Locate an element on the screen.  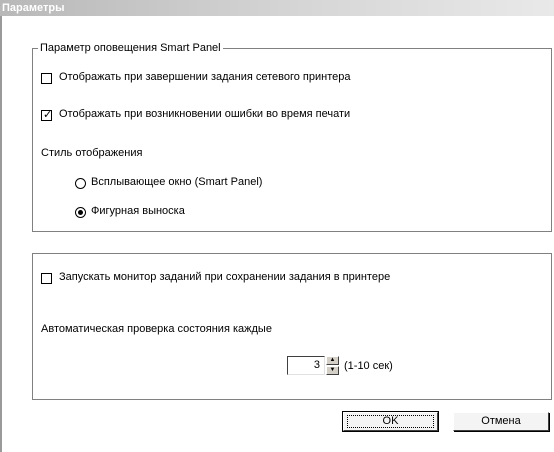
interval-input: 3 is located at coordinates (306, 365).